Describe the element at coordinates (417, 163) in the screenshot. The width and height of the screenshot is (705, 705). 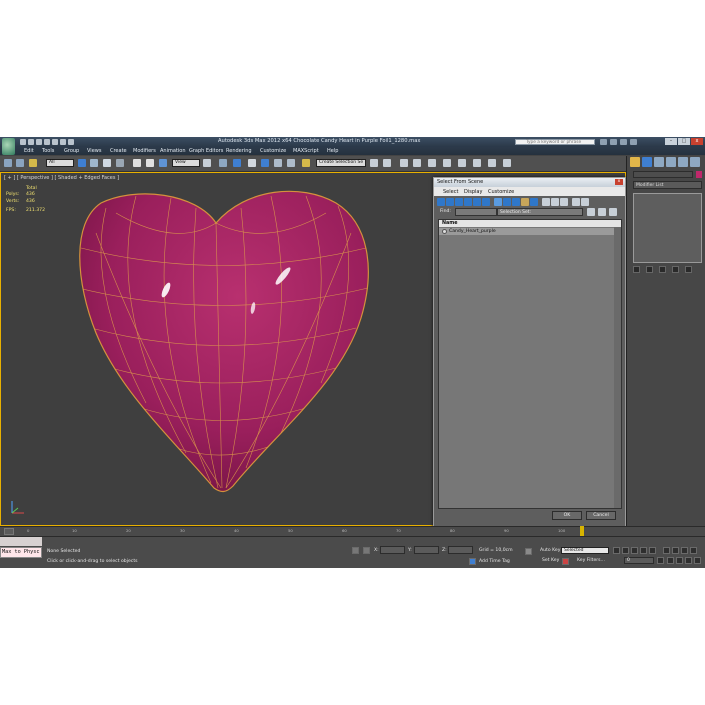
I see `graphite-ribbon-icon` at that location.